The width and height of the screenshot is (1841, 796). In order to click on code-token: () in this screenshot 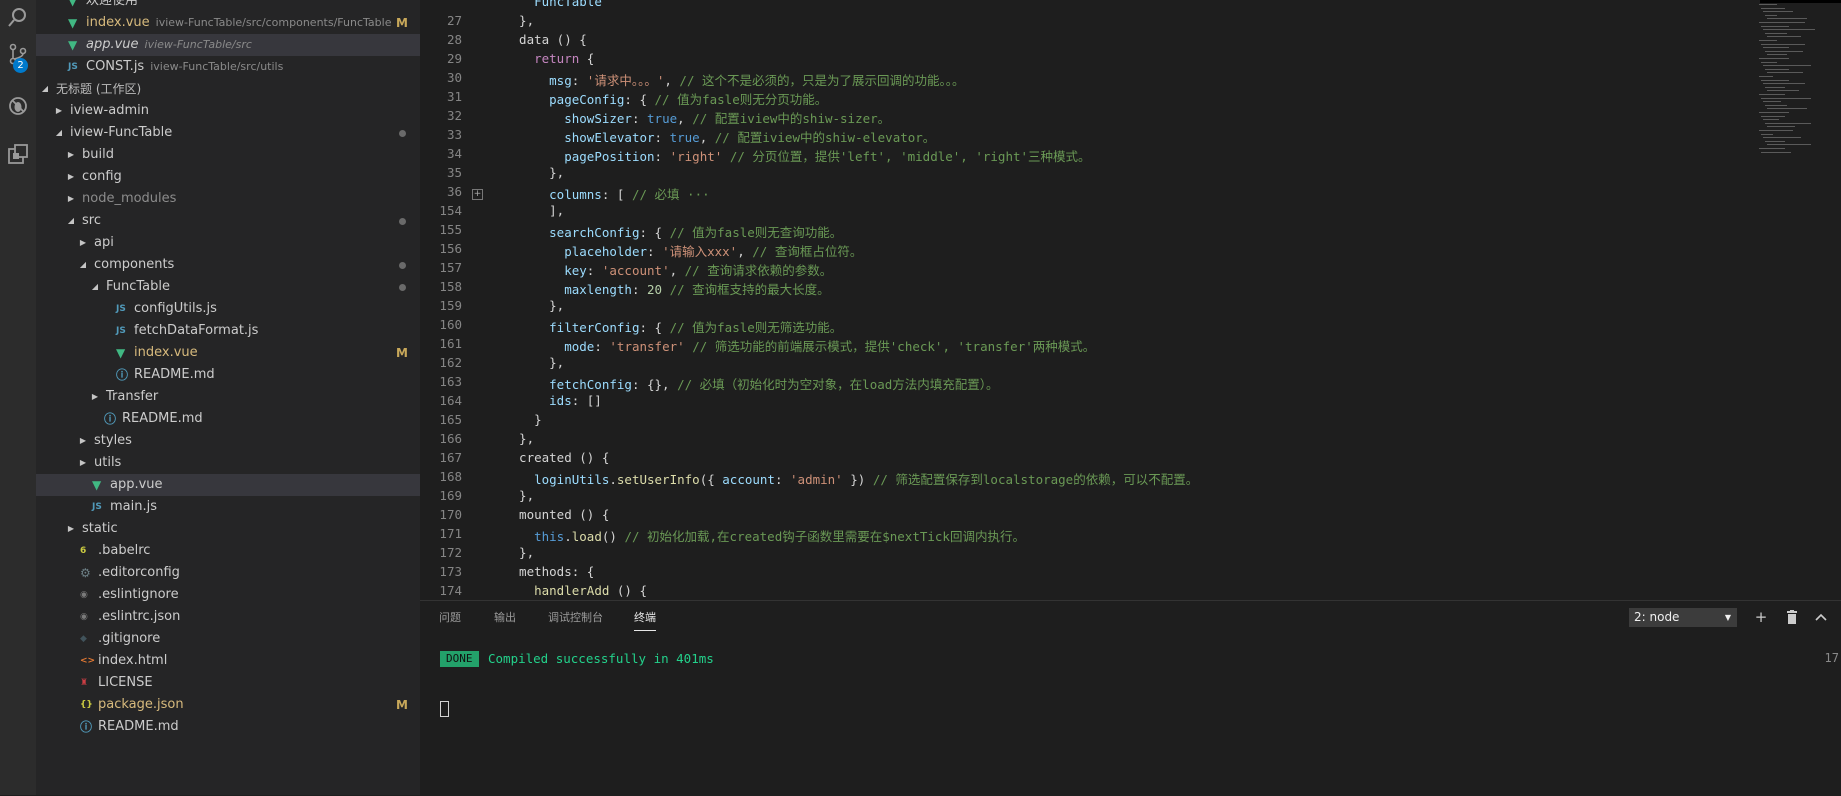, I will do `click(613, 536)`.